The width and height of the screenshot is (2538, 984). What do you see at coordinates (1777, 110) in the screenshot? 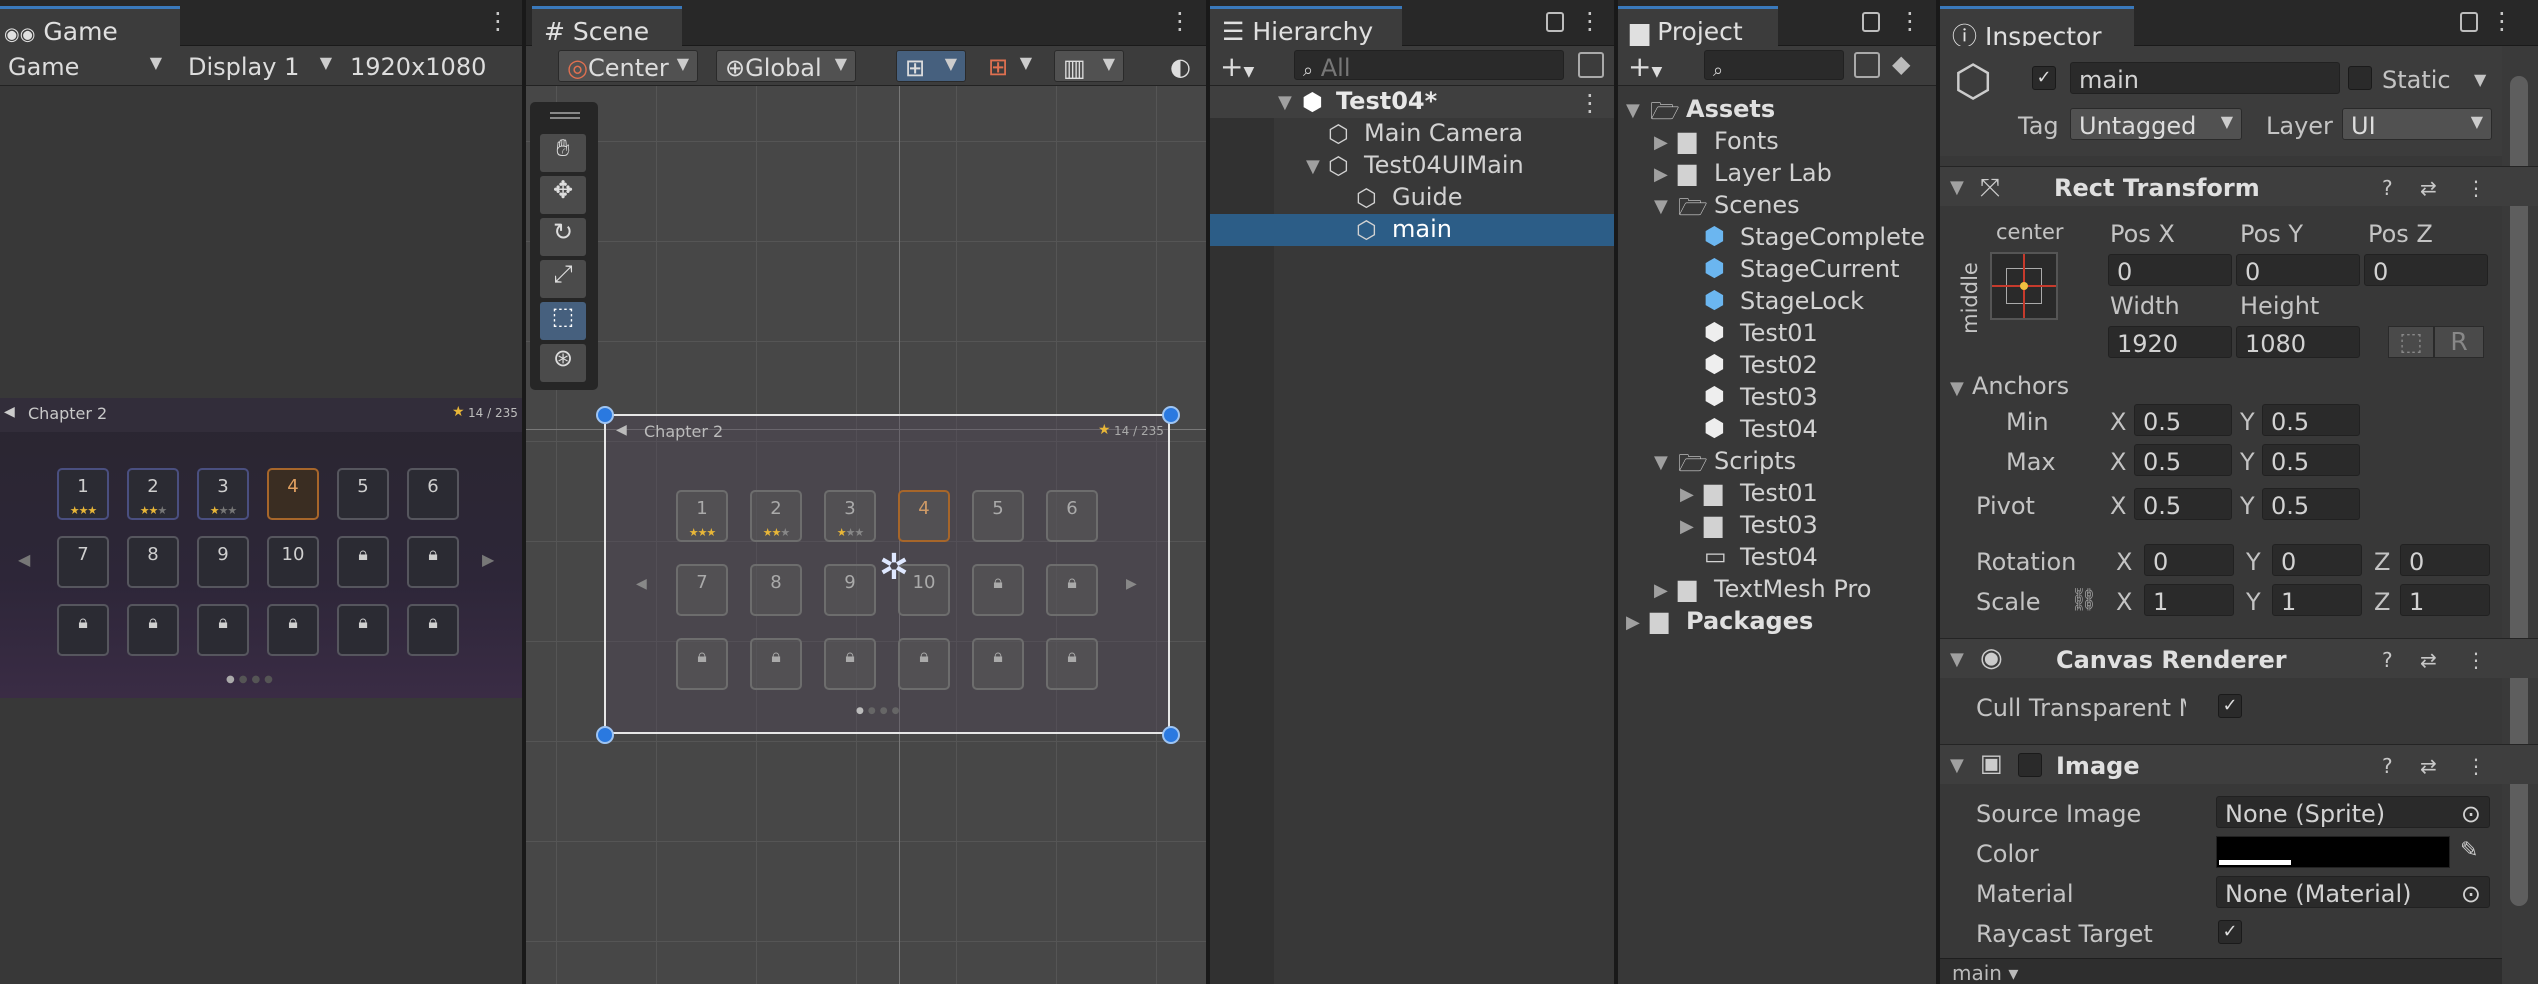
I see `project-folder-assets: ▼ 🗁 Assets` at bounding box center [1777, 110].